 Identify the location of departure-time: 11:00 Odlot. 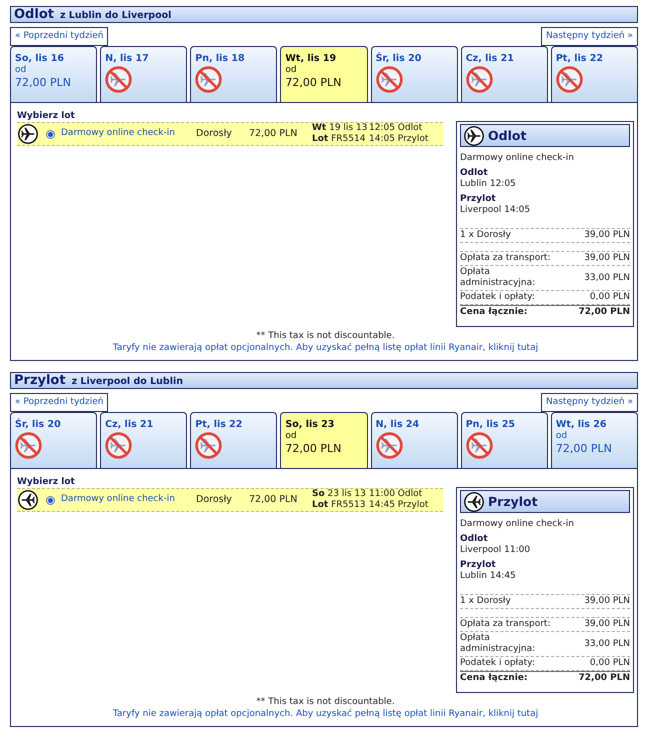
(396, 494).